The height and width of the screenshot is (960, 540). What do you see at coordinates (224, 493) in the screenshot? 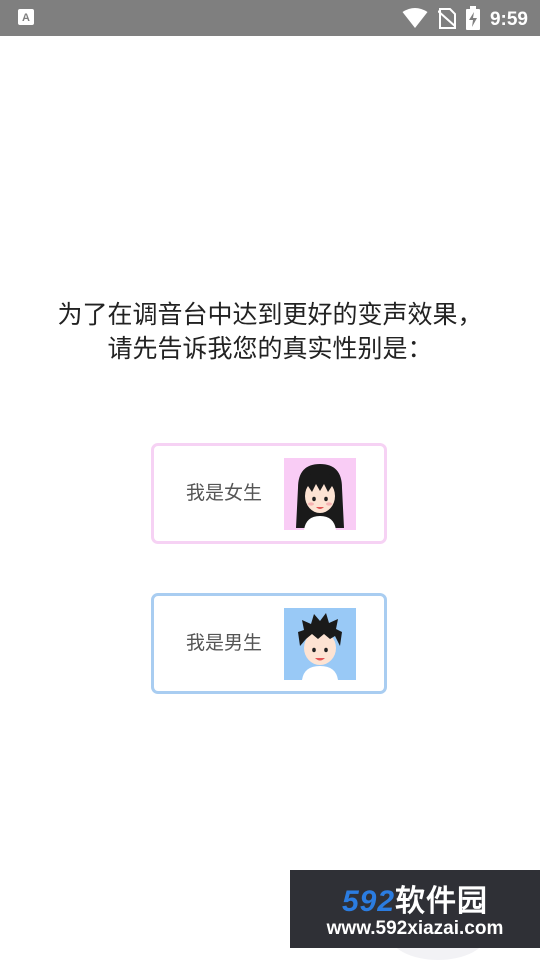
I see `female-option-label: 我是女生` at bounding box center [224, 493].